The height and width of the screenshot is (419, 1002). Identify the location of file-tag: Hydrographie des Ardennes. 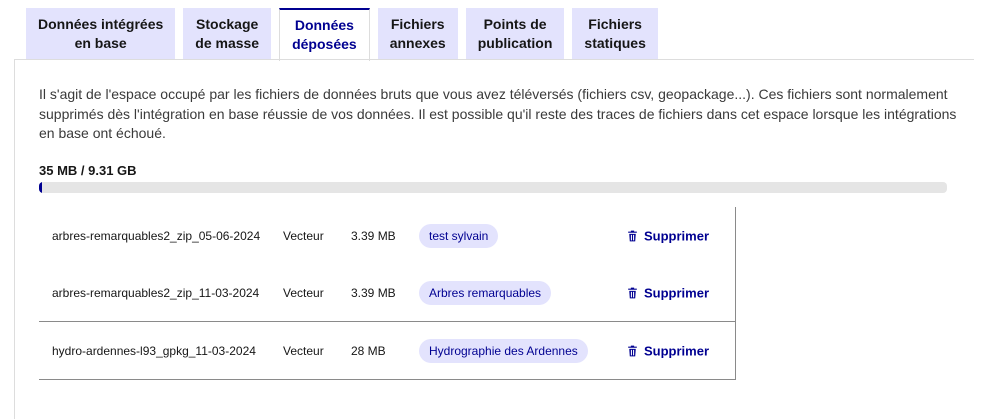
(503, 350).